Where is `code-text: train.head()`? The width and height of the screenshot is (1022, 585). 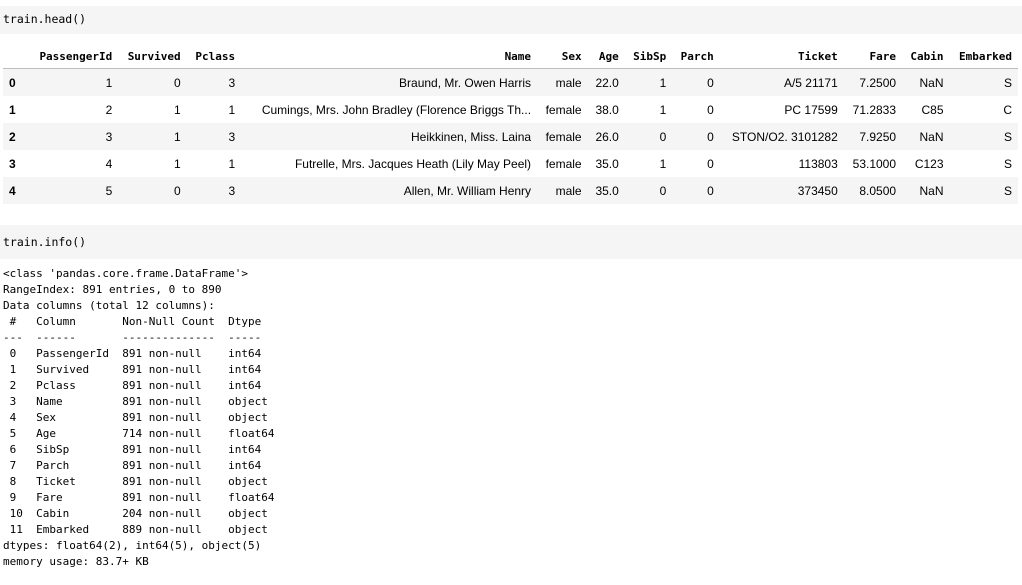 code-text: train.head() is located at coordinates (45, 19).